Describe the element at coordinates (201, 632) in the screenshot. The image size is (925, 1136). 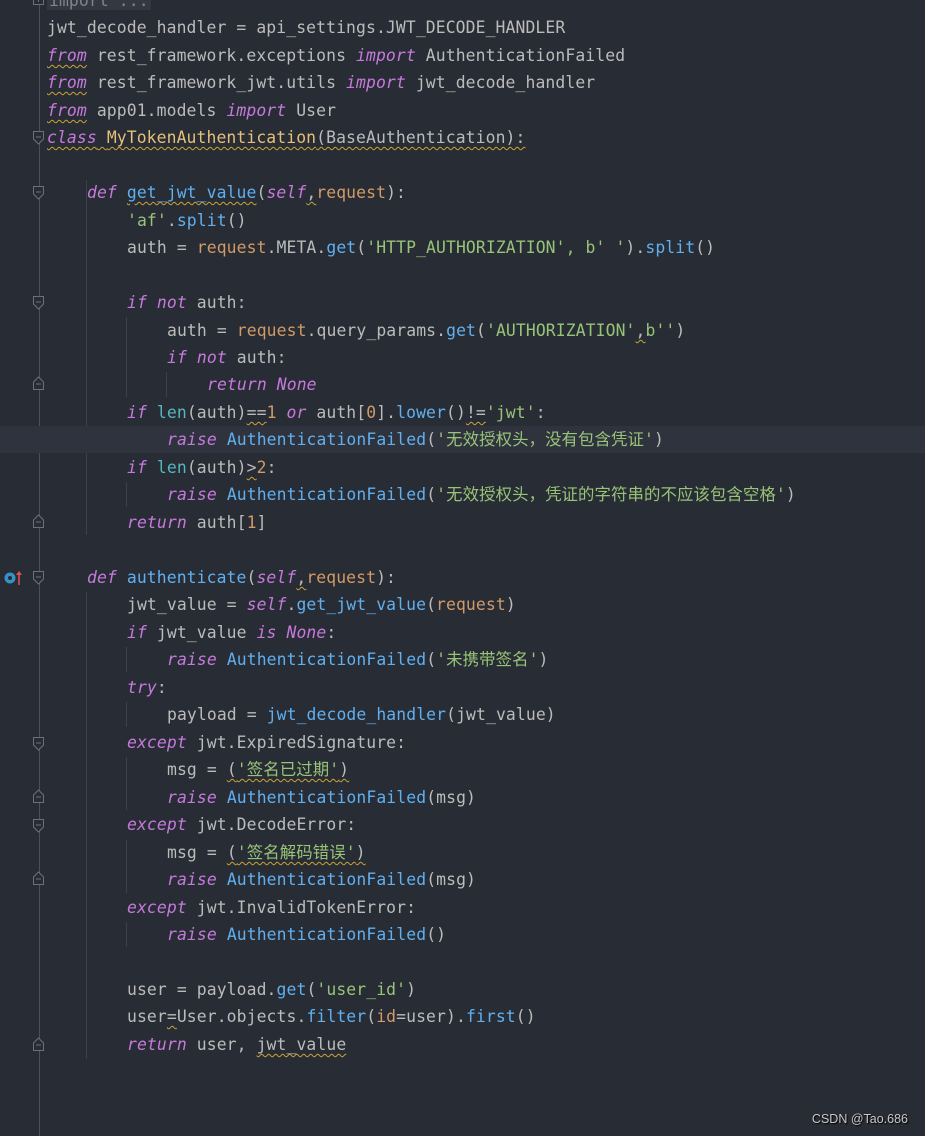
I see `code-text: jwt_value` at that location.